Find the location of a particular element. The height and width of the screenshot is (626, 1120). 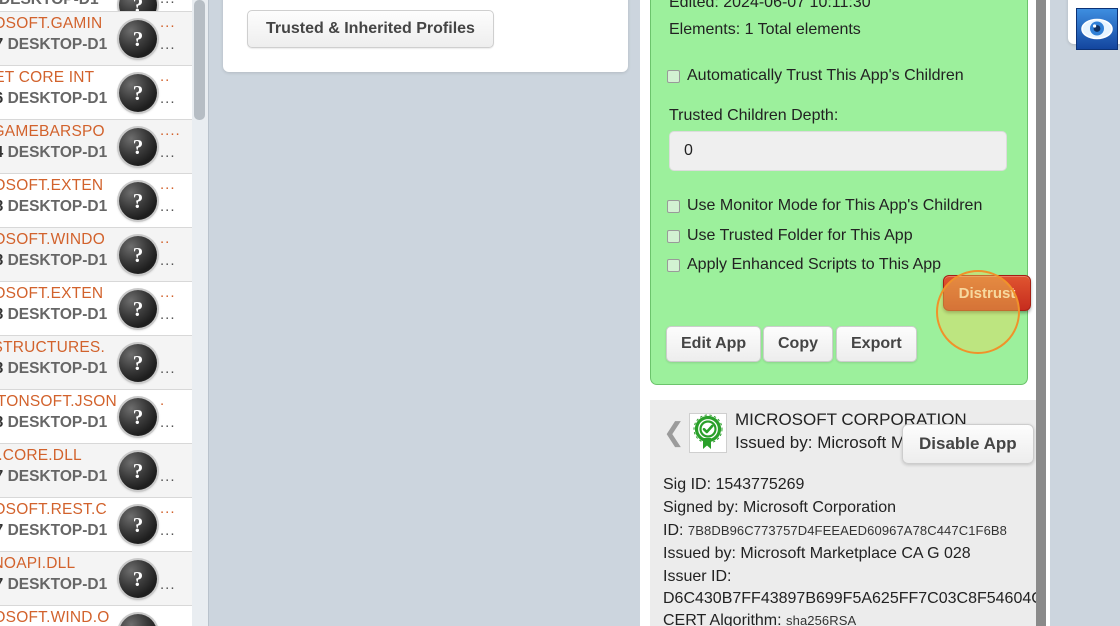

auto-trust-children-row: Automatically Trust This App's Children is located at coordinates (815, 76).